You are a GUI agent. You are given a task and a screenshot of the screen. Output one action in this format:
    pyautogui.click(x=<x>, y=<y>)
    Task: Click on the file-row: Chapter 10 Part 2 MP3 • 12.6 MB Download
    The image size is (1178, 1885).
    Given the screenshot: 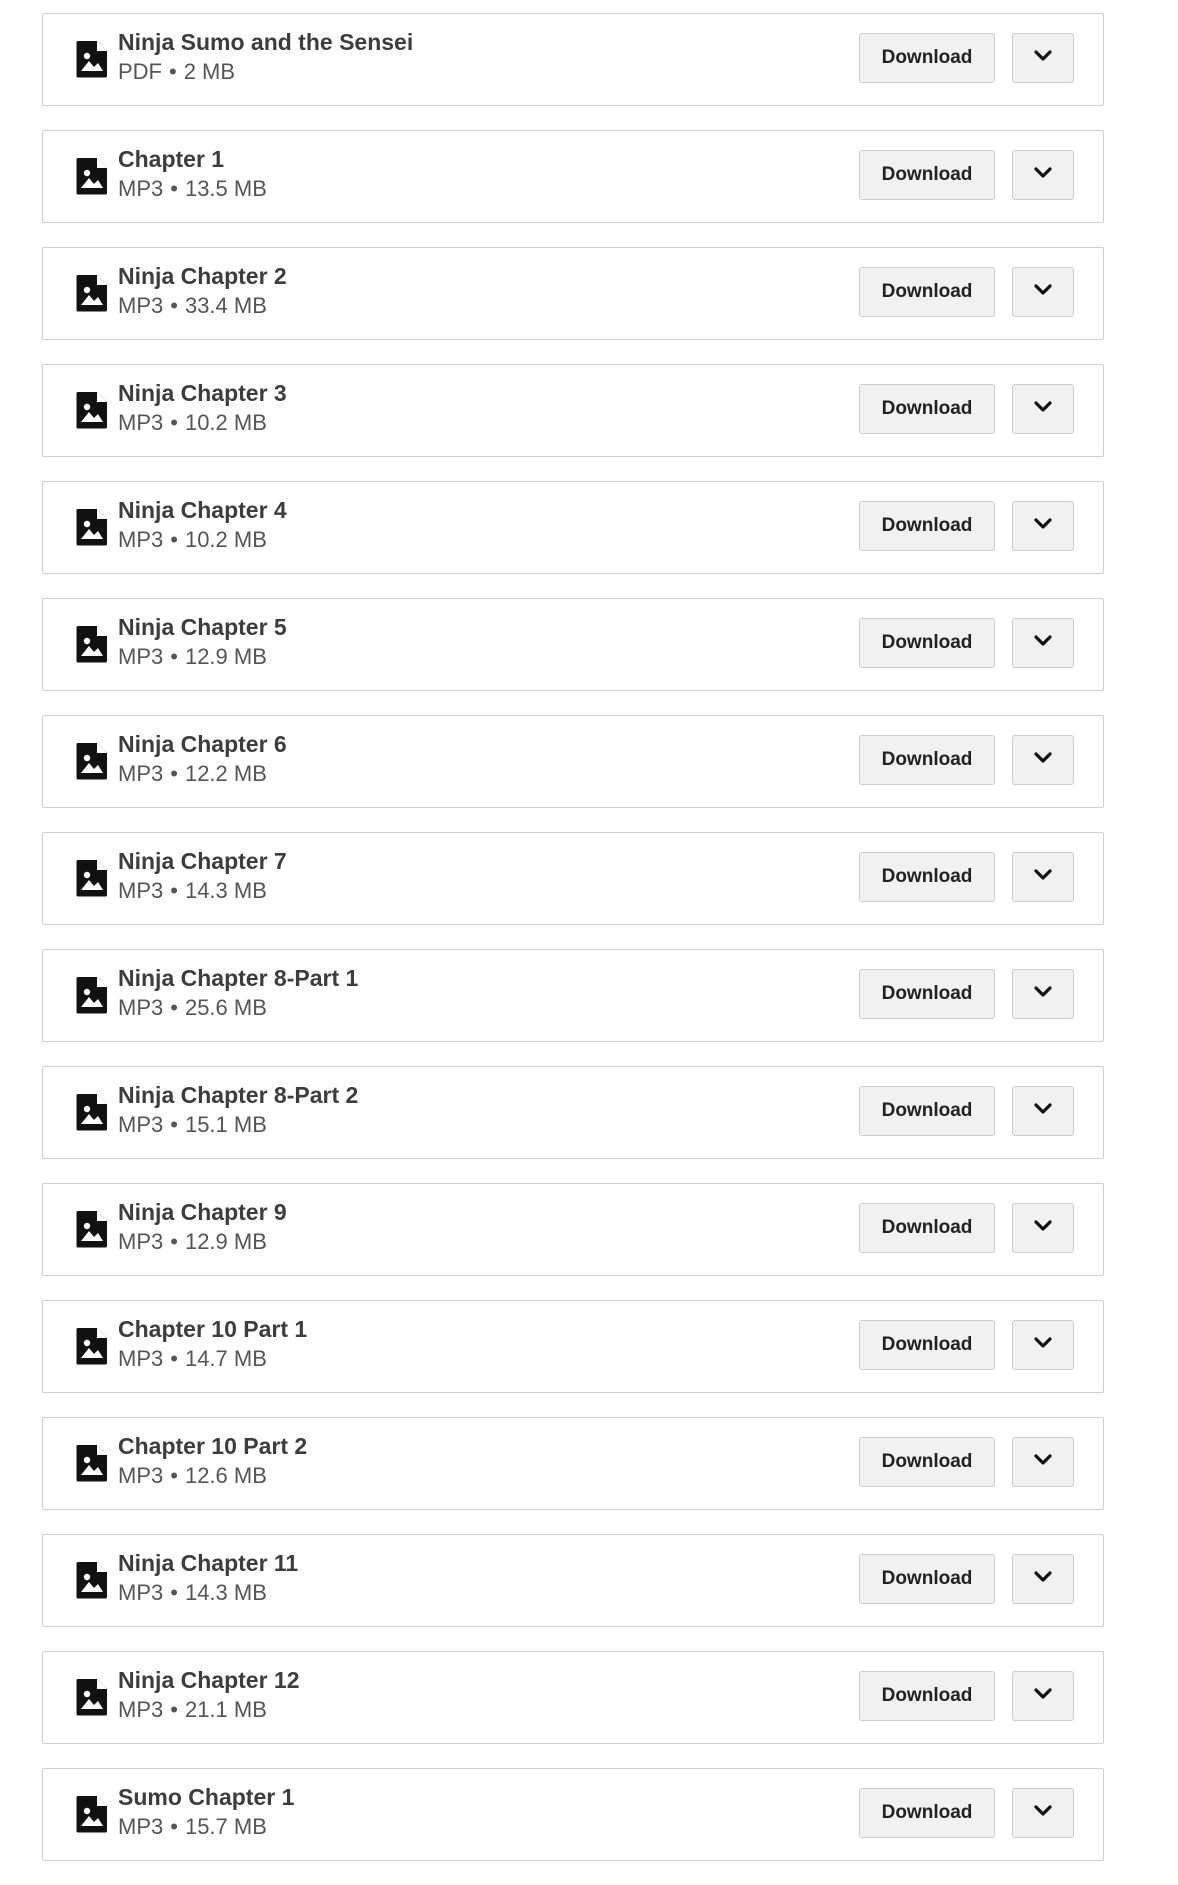 What is the action you would take?
    pyautogui.click(x=573, y=1463)
    